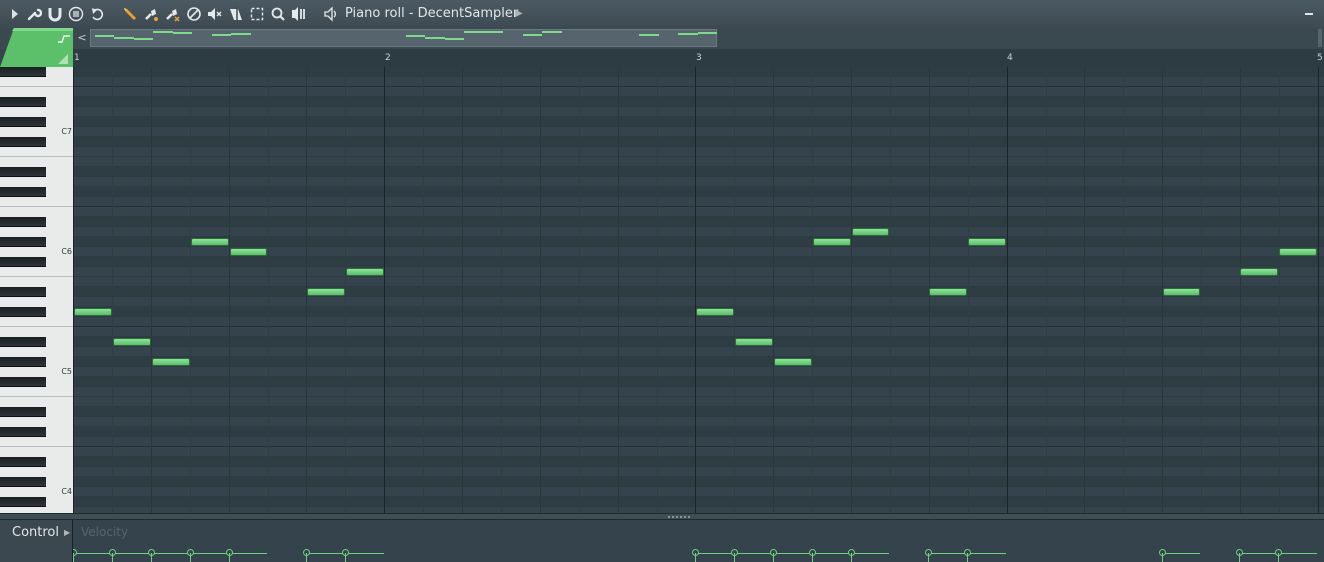 Image resolution: width=1324 pixels, height=562 pixels. Describe the element at coordinates (214, 14) in the screenshot. I see `mute-speaker-icon` at that location.